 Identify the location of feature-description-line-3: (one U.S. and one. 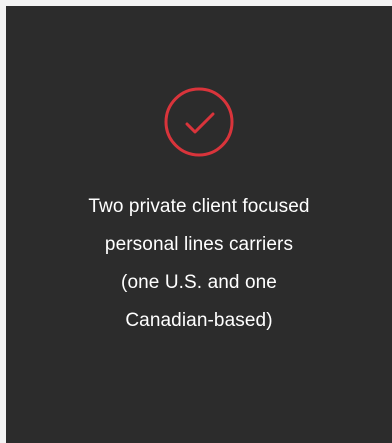
(199, 282).